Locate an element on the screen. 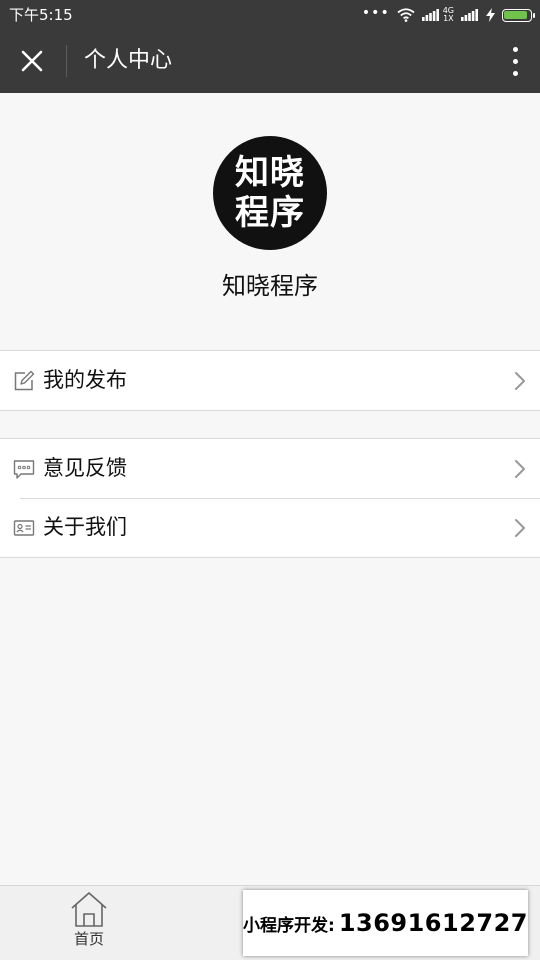 The image size is (540, 960). menu-label: 关于我们 is located at coordinates (85, 527).